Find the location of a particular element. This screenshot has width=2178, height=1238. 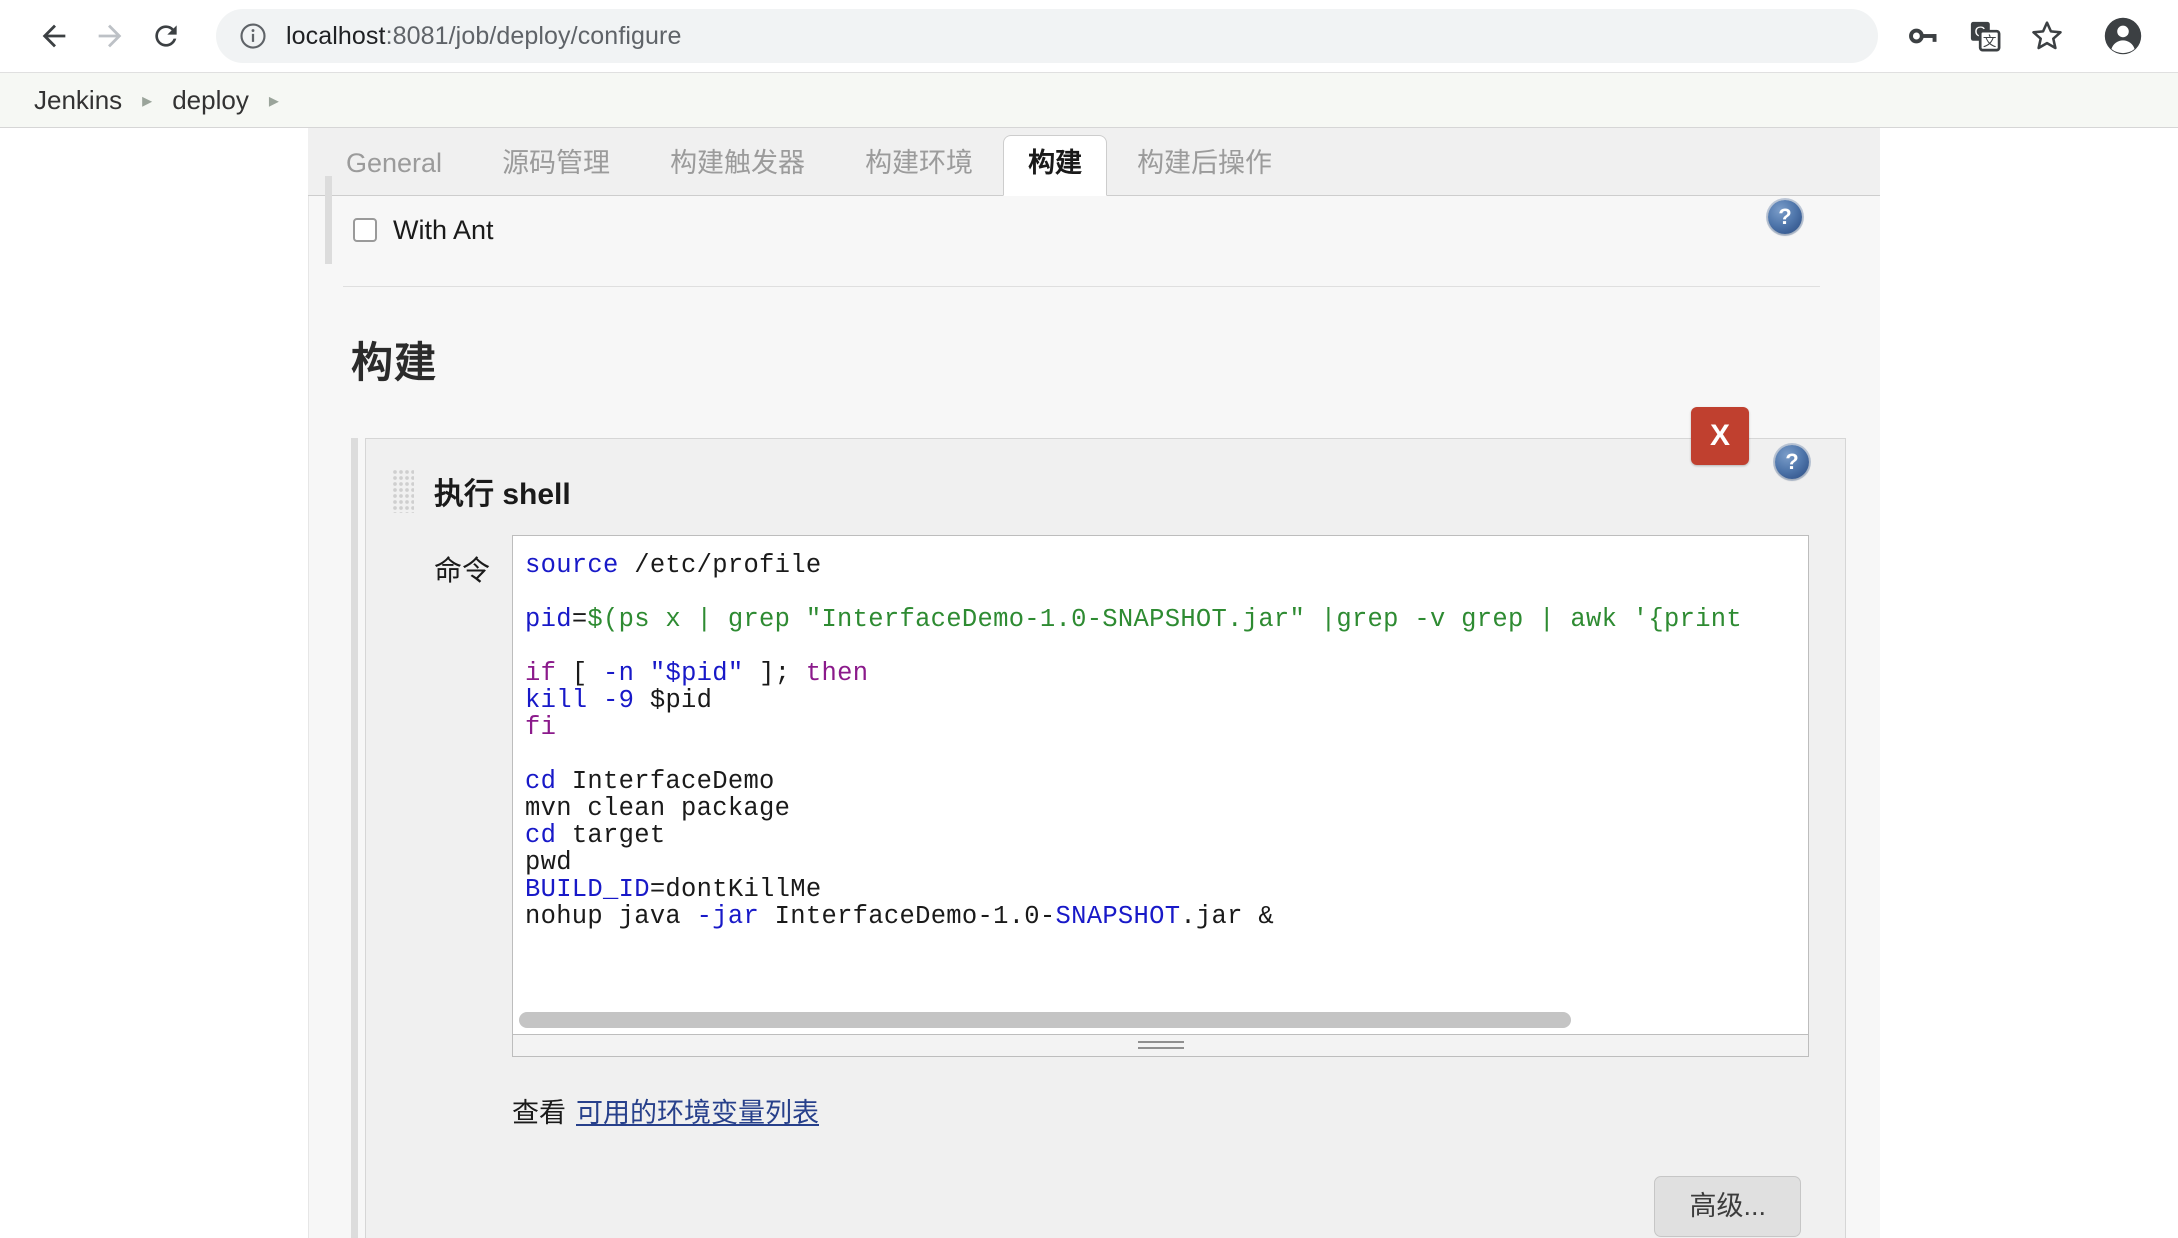

tab-post-build-actions: 构建后操作 is located at coordinates (1204, 172).